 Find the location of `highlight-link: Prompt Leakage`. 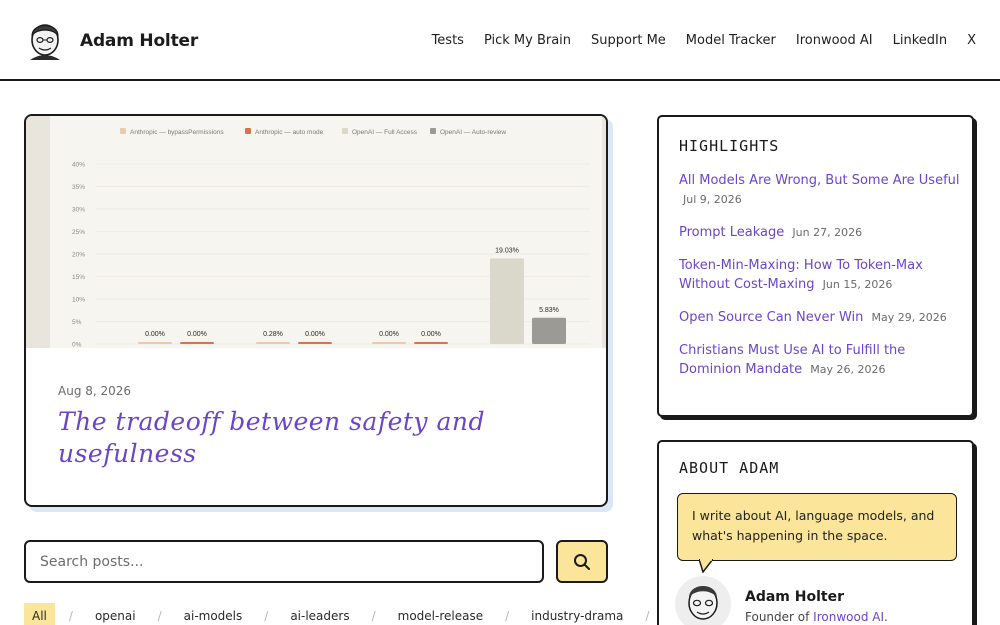

highlight-link: Prompt Leakage is located at coordinates (731, 232).